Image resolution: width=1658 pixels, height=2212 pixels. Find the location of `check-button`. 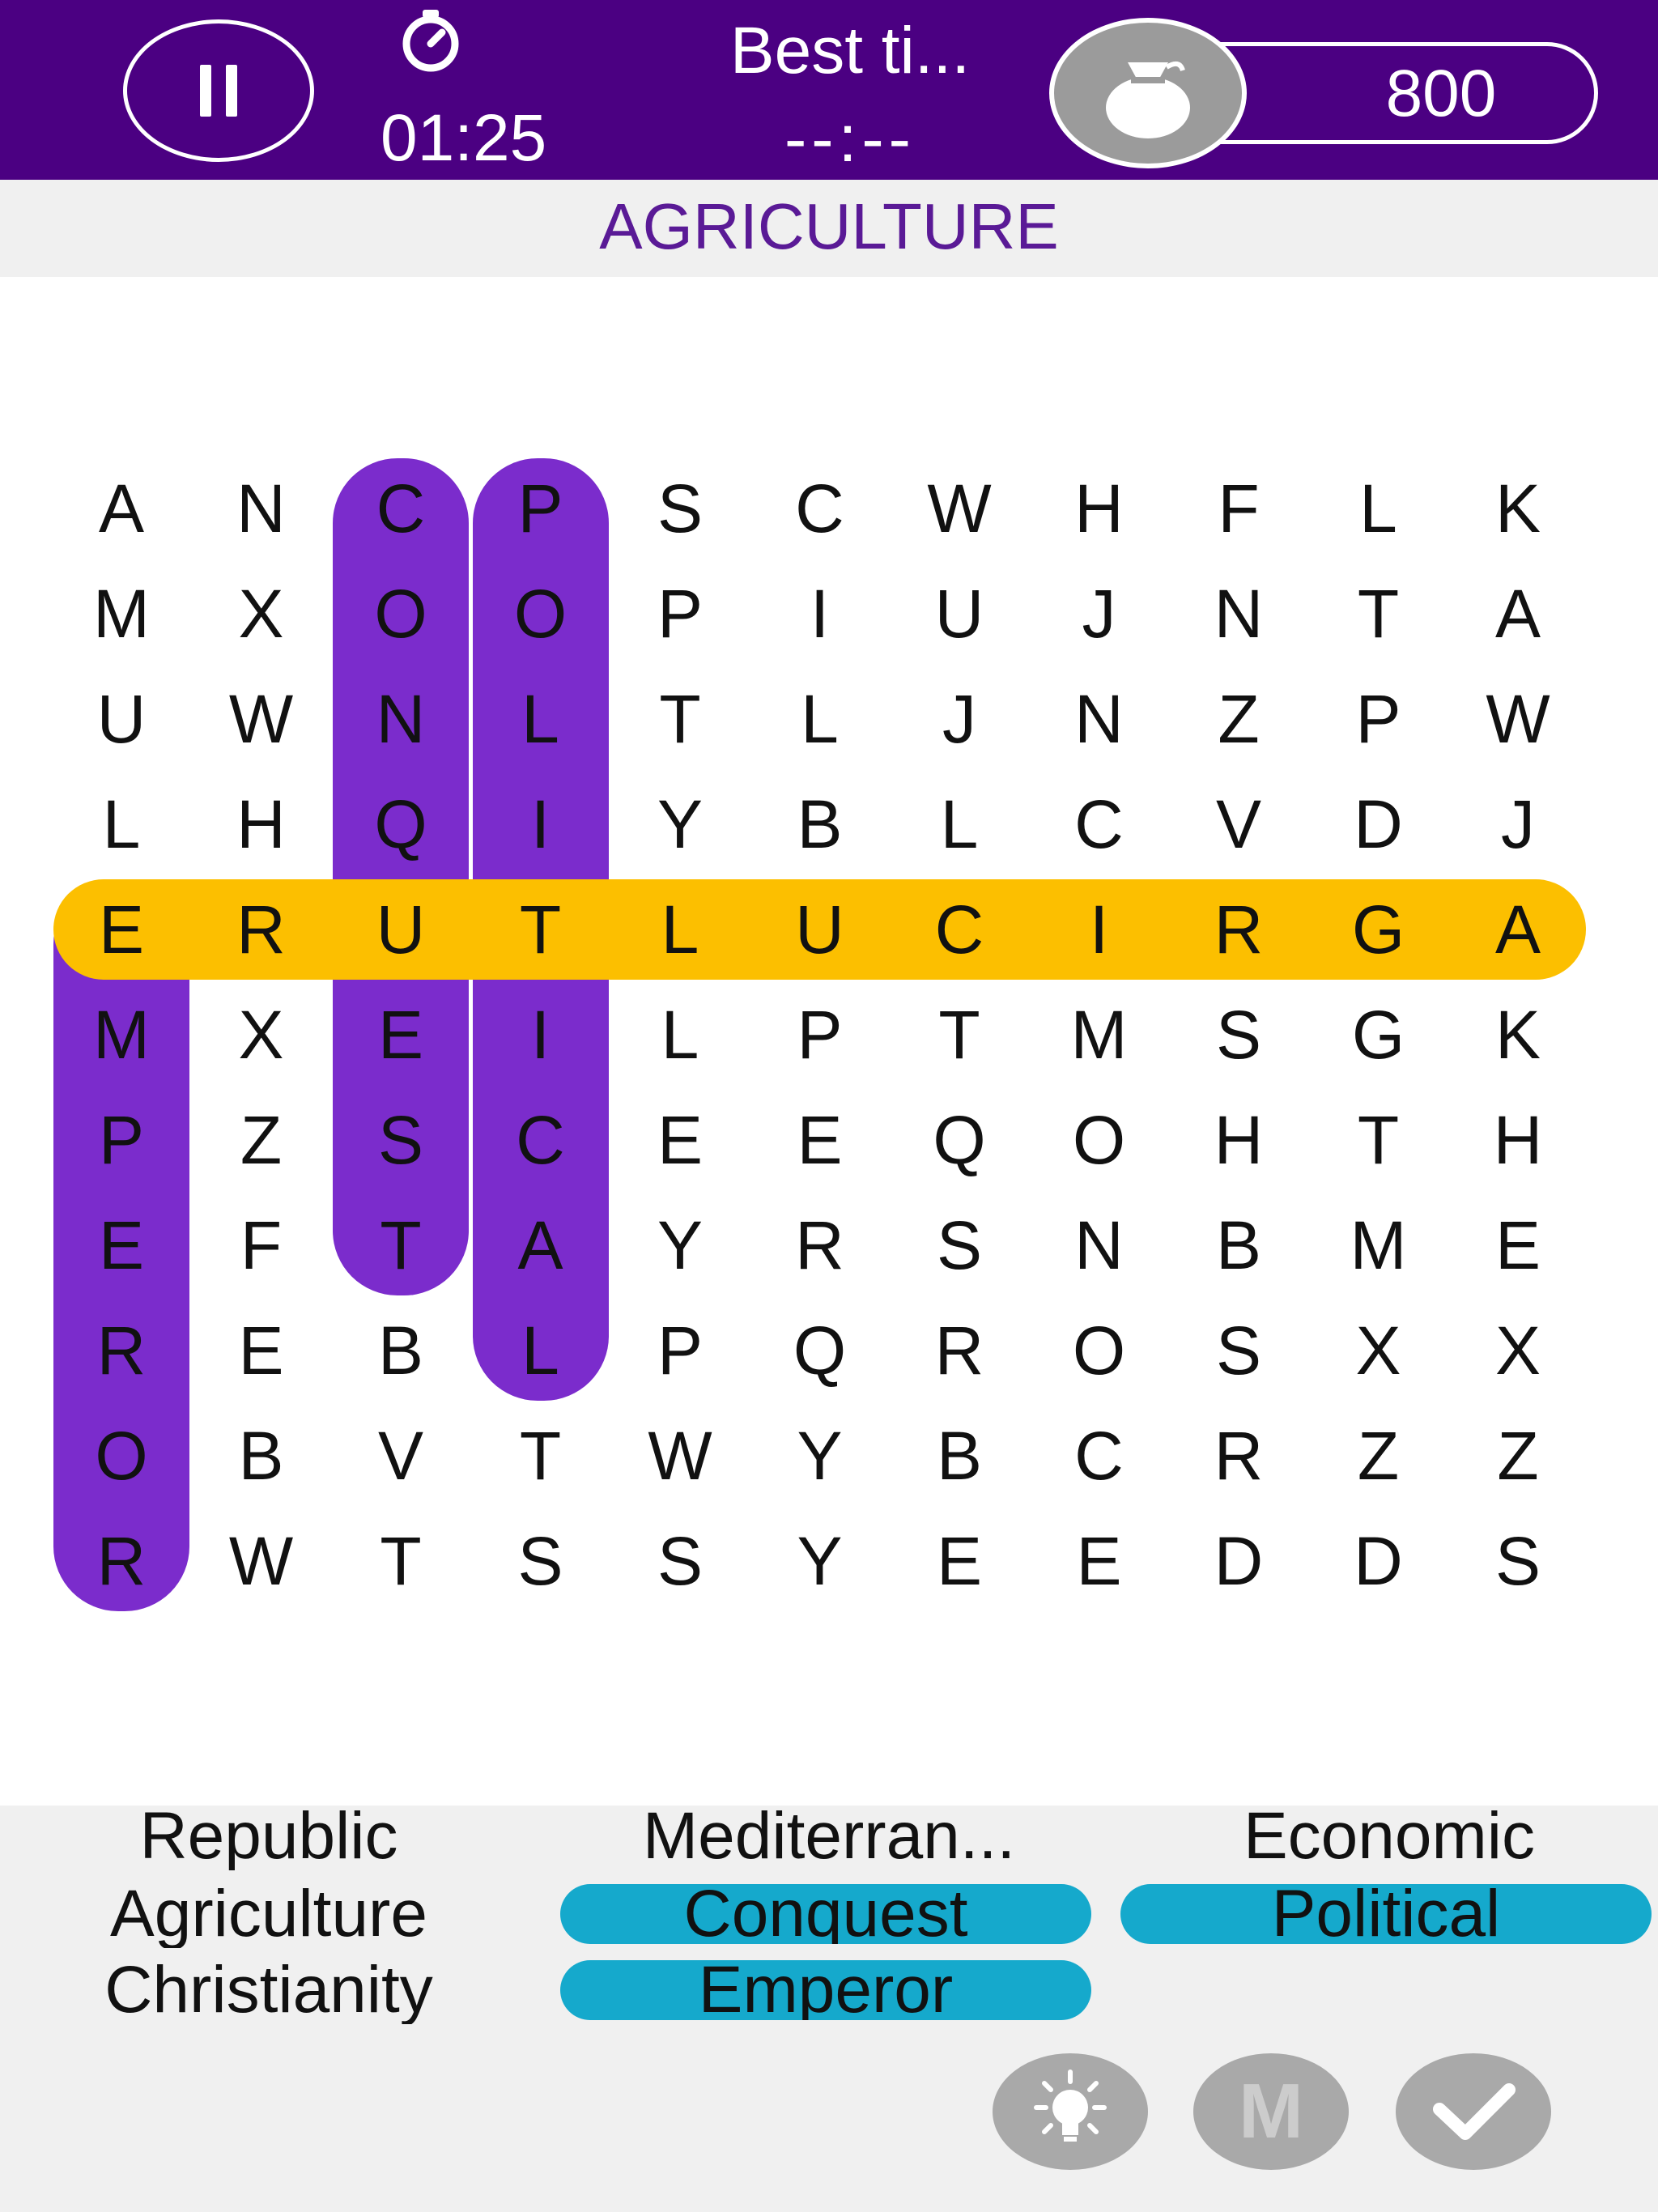

check-button is located at coordinates (1473, 2112).